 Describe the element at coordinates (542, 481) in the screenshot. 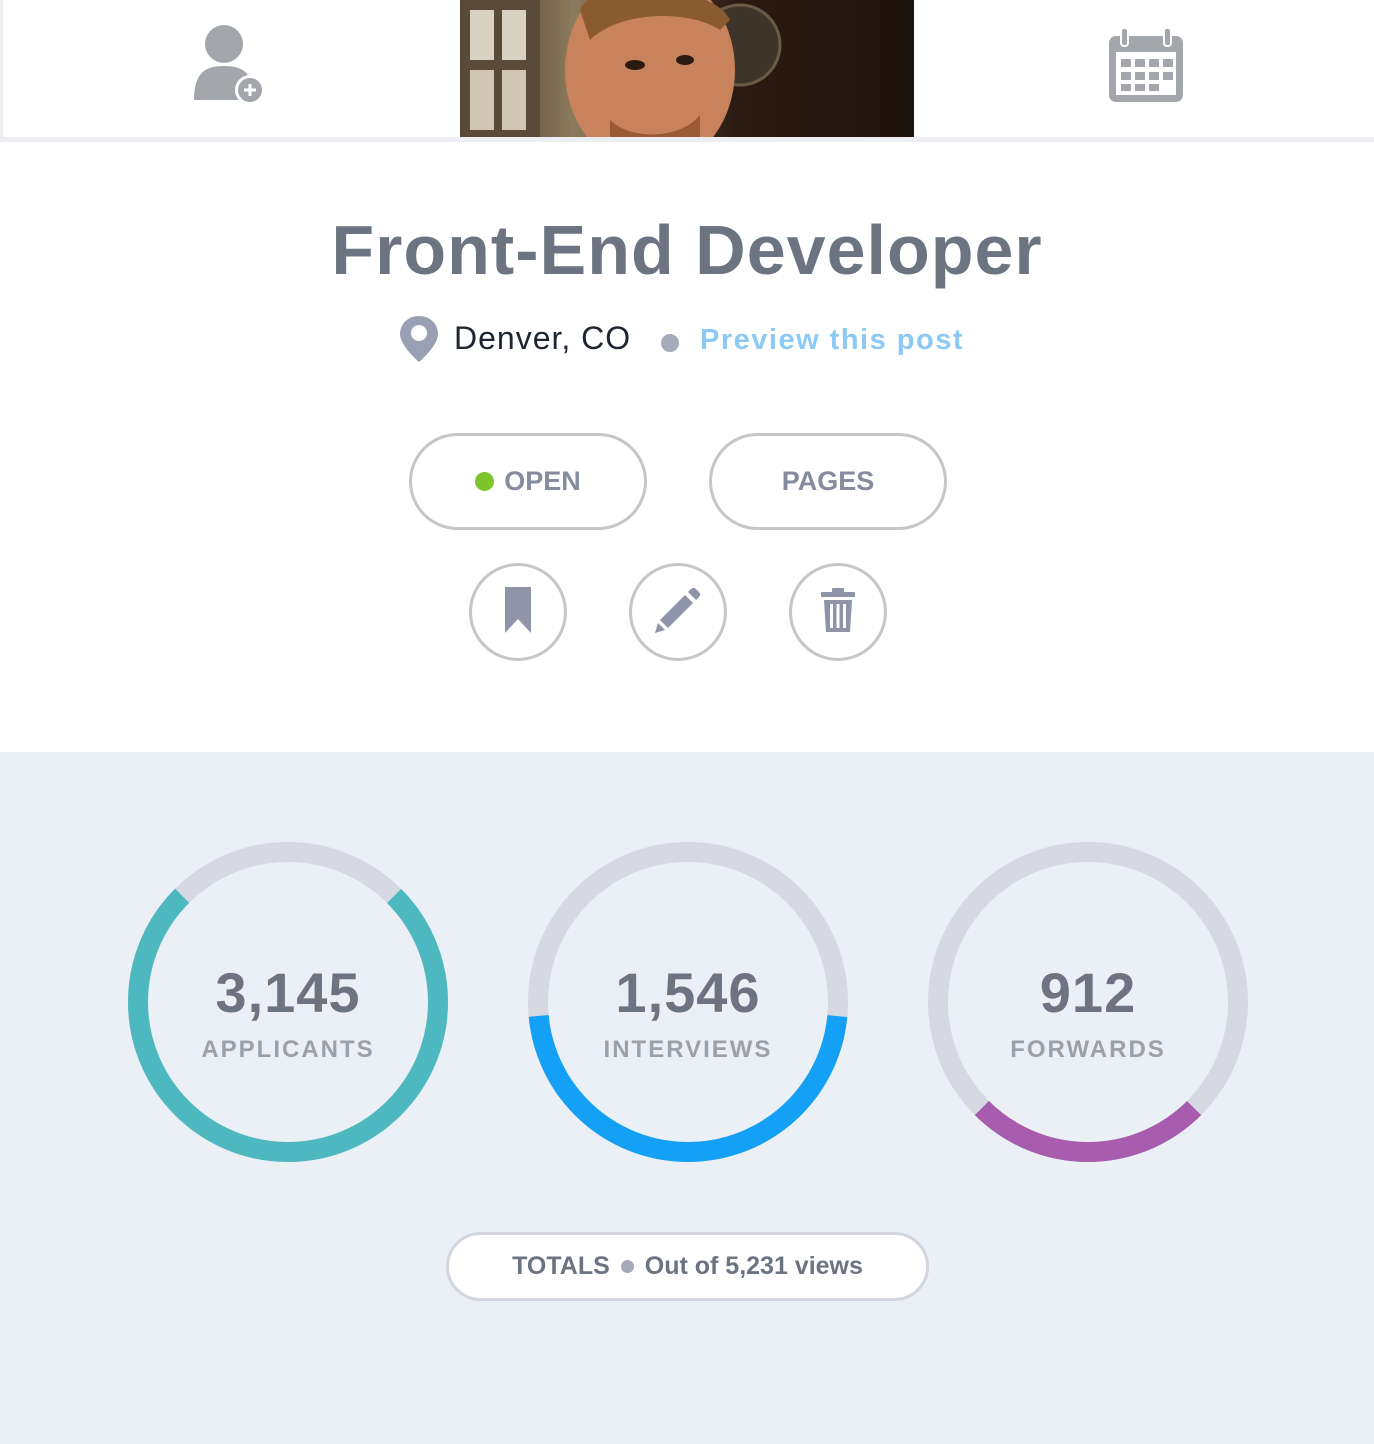

I see `status-label: OPEN` at that location.